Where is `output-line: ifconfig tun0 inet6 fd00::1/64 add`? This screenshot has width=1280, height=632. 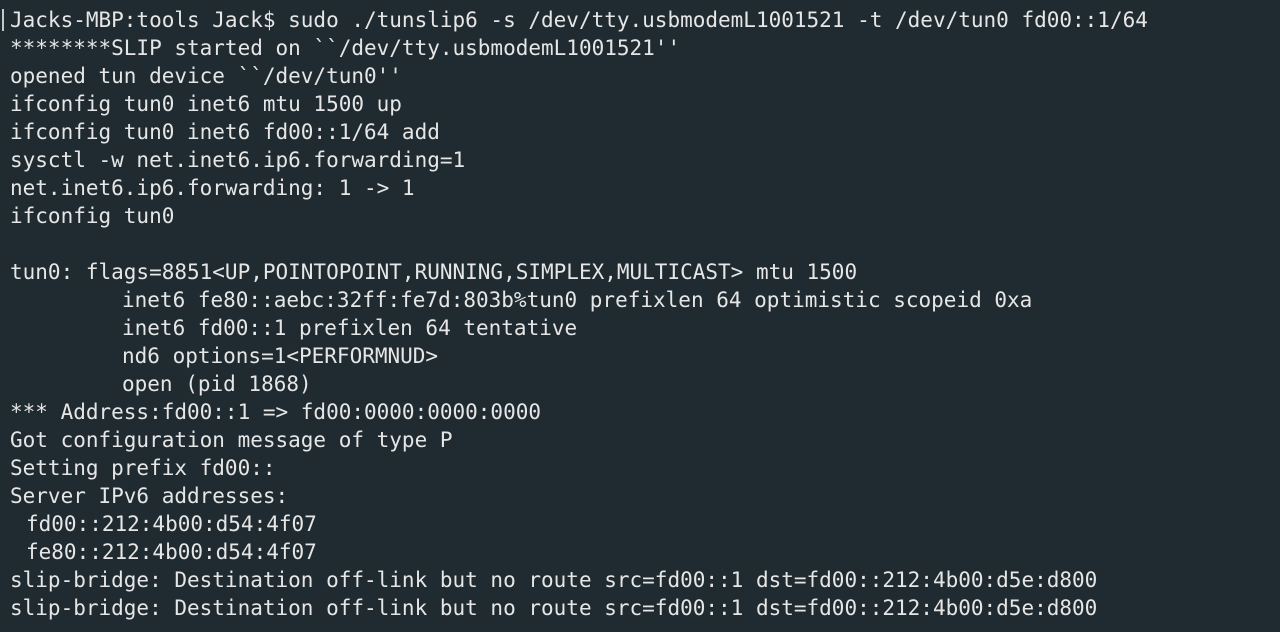
output-line: ifconfig tun0 inet6 fd00::1/64 add is located at coordinates (225, 132).